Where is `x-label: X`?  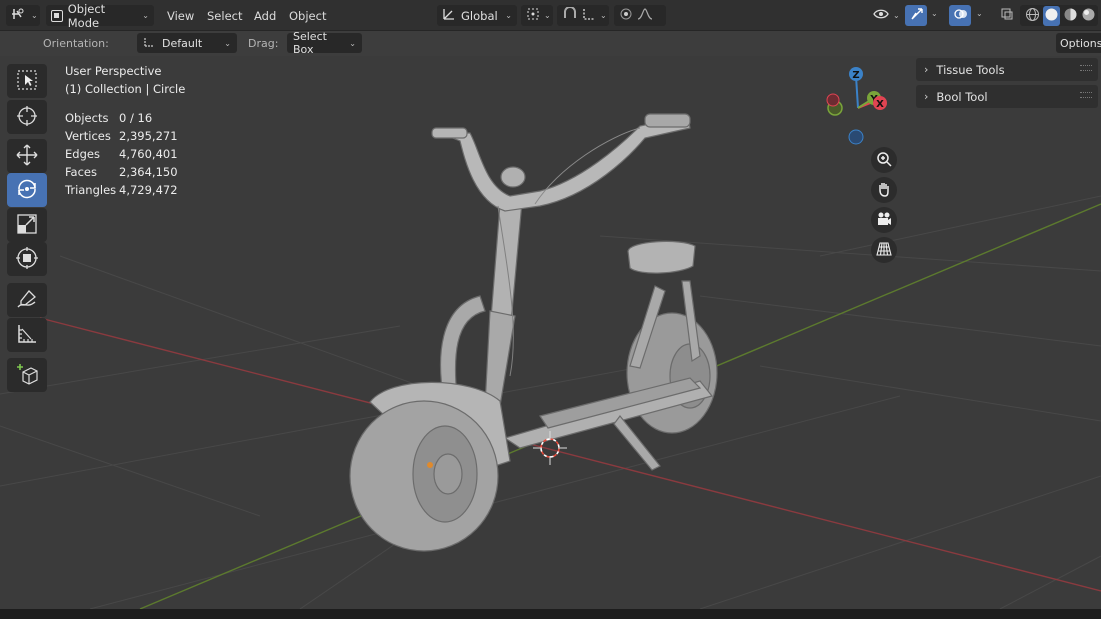 x-label: X is located at coordinates (880, 104).